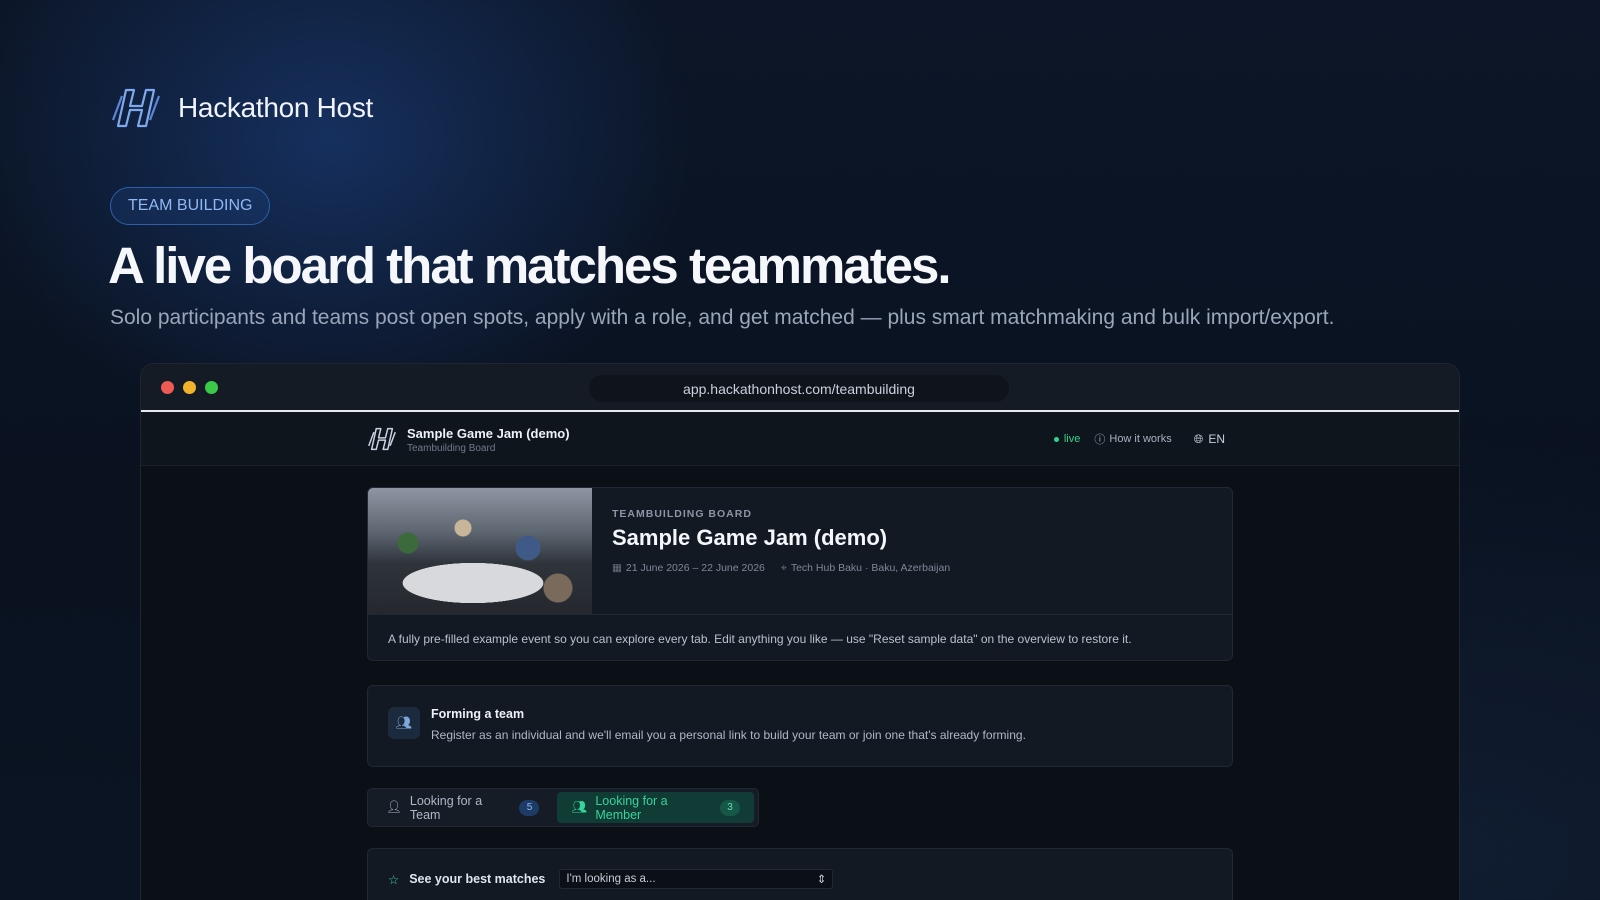  I want to click on live-label: live, so click(1072, 439).